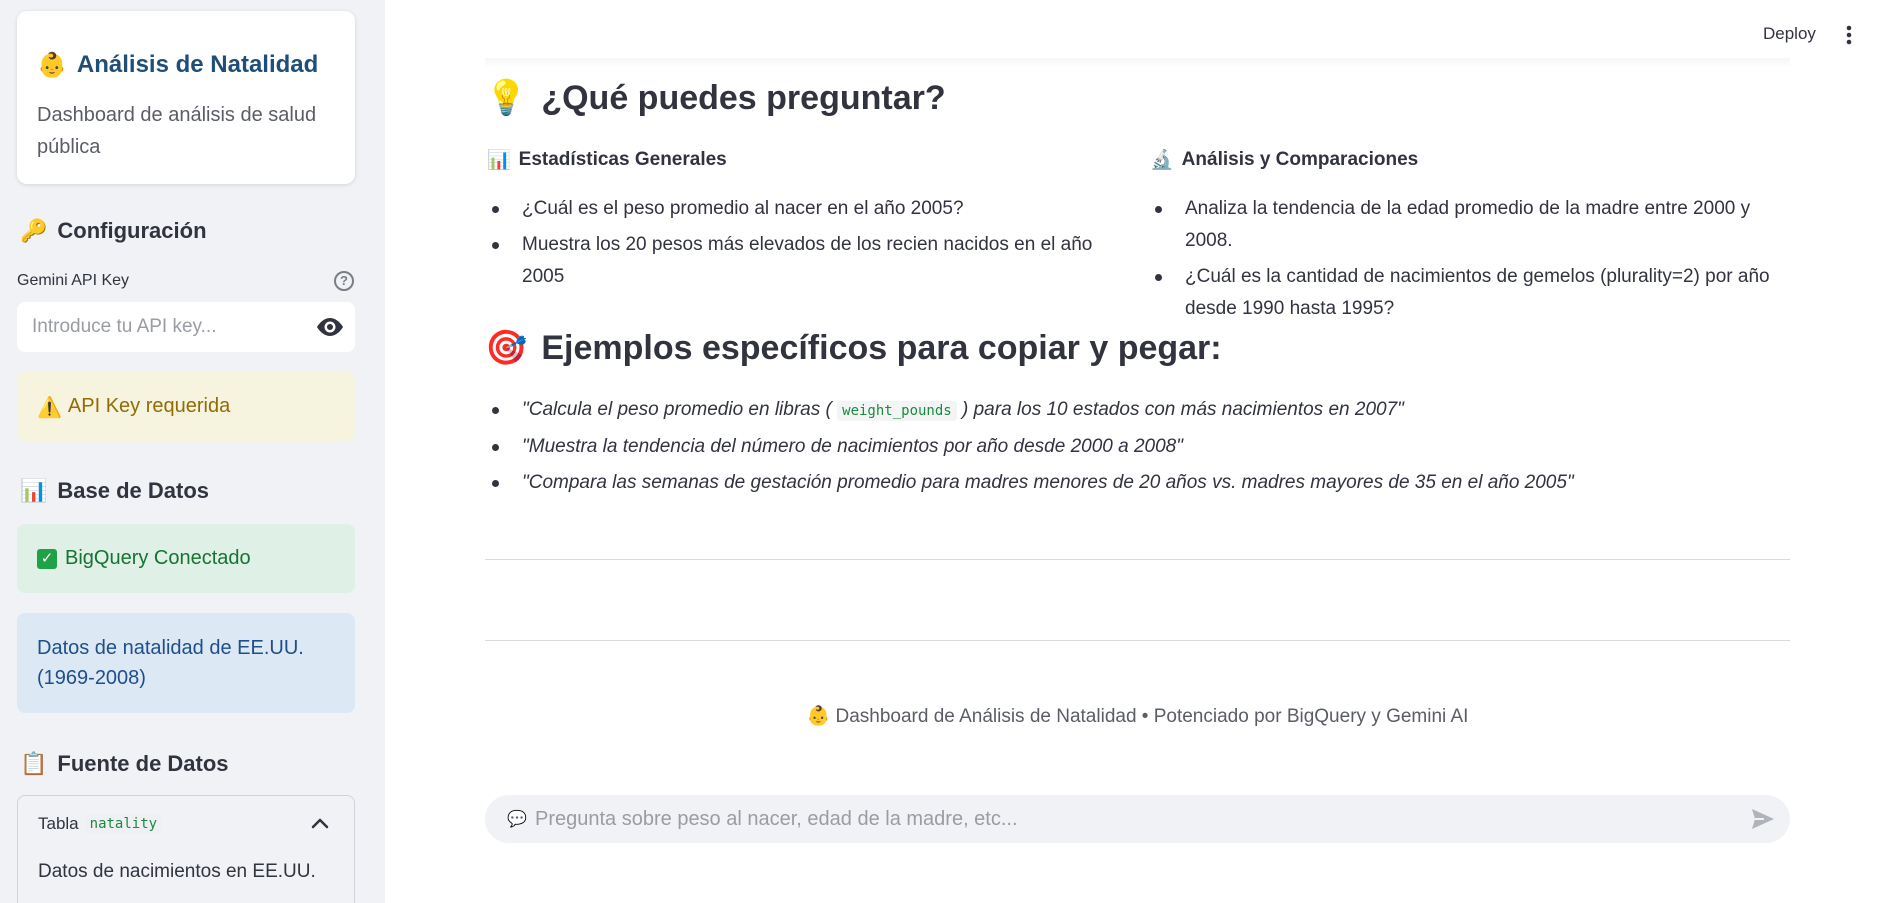  Describe the element at coordinates (47, 558) in the screenshot. I see `check-mark-icon: ✓` at that location.